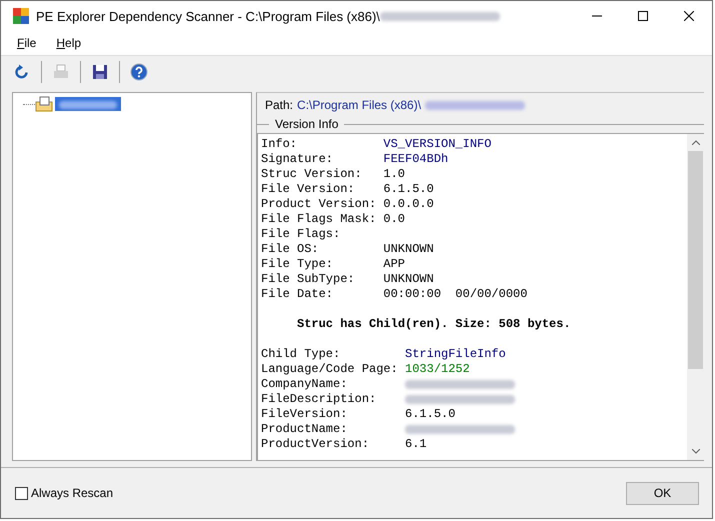 The width and height of the screenshot is (715, 521). Describe the element at coordinates (297, 159) in the screenshot. I see `field-label: Signature:` at that location.